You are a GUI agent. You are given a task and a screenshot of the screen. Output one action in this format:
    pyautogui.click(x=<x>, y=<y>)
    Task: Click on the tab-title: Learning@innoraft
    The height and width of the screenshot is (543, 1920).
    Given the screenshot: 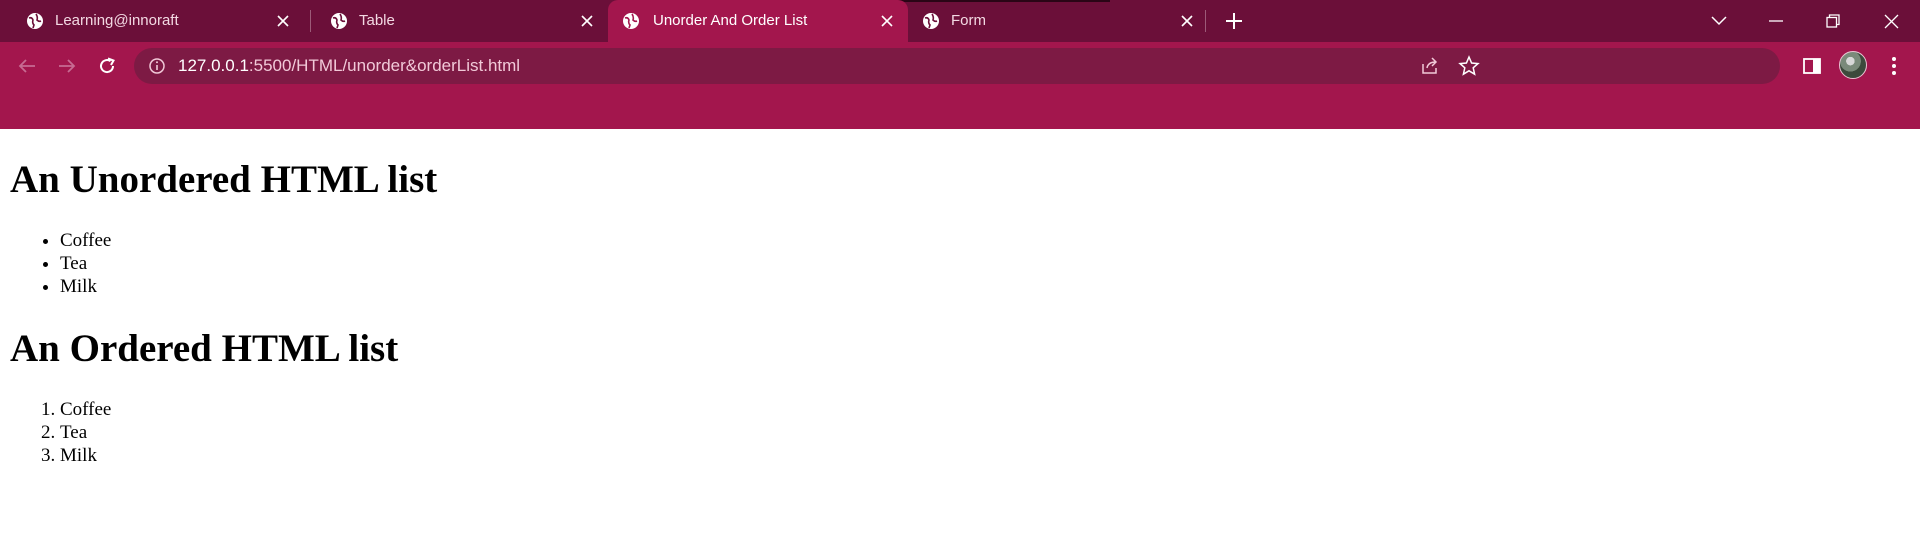 What is the action you would take?
    pyautogui.click(x=117, y=20)
    